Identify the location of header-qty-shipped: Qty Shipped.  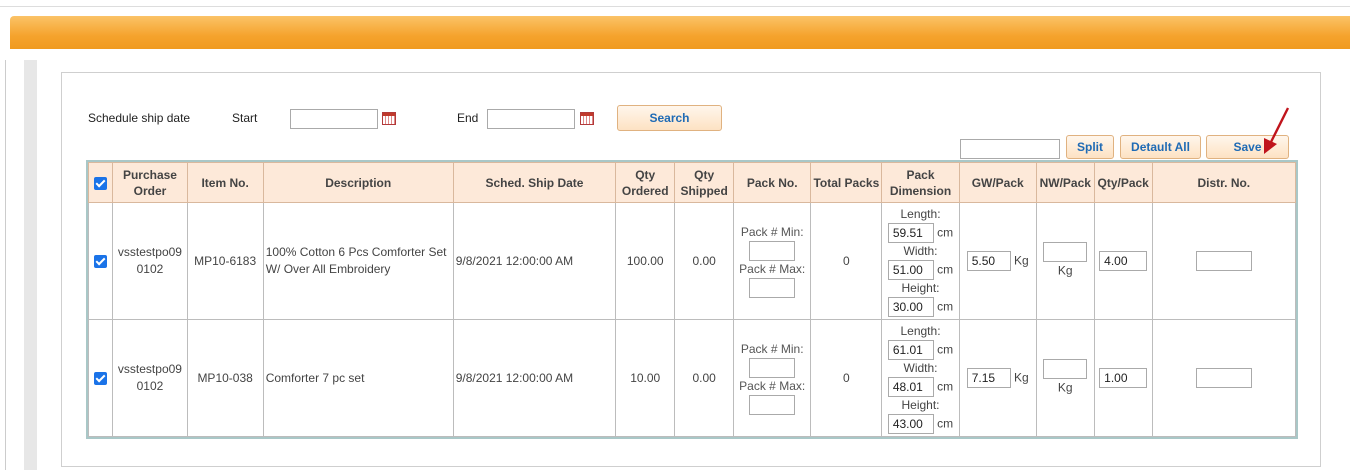
(704, 182).